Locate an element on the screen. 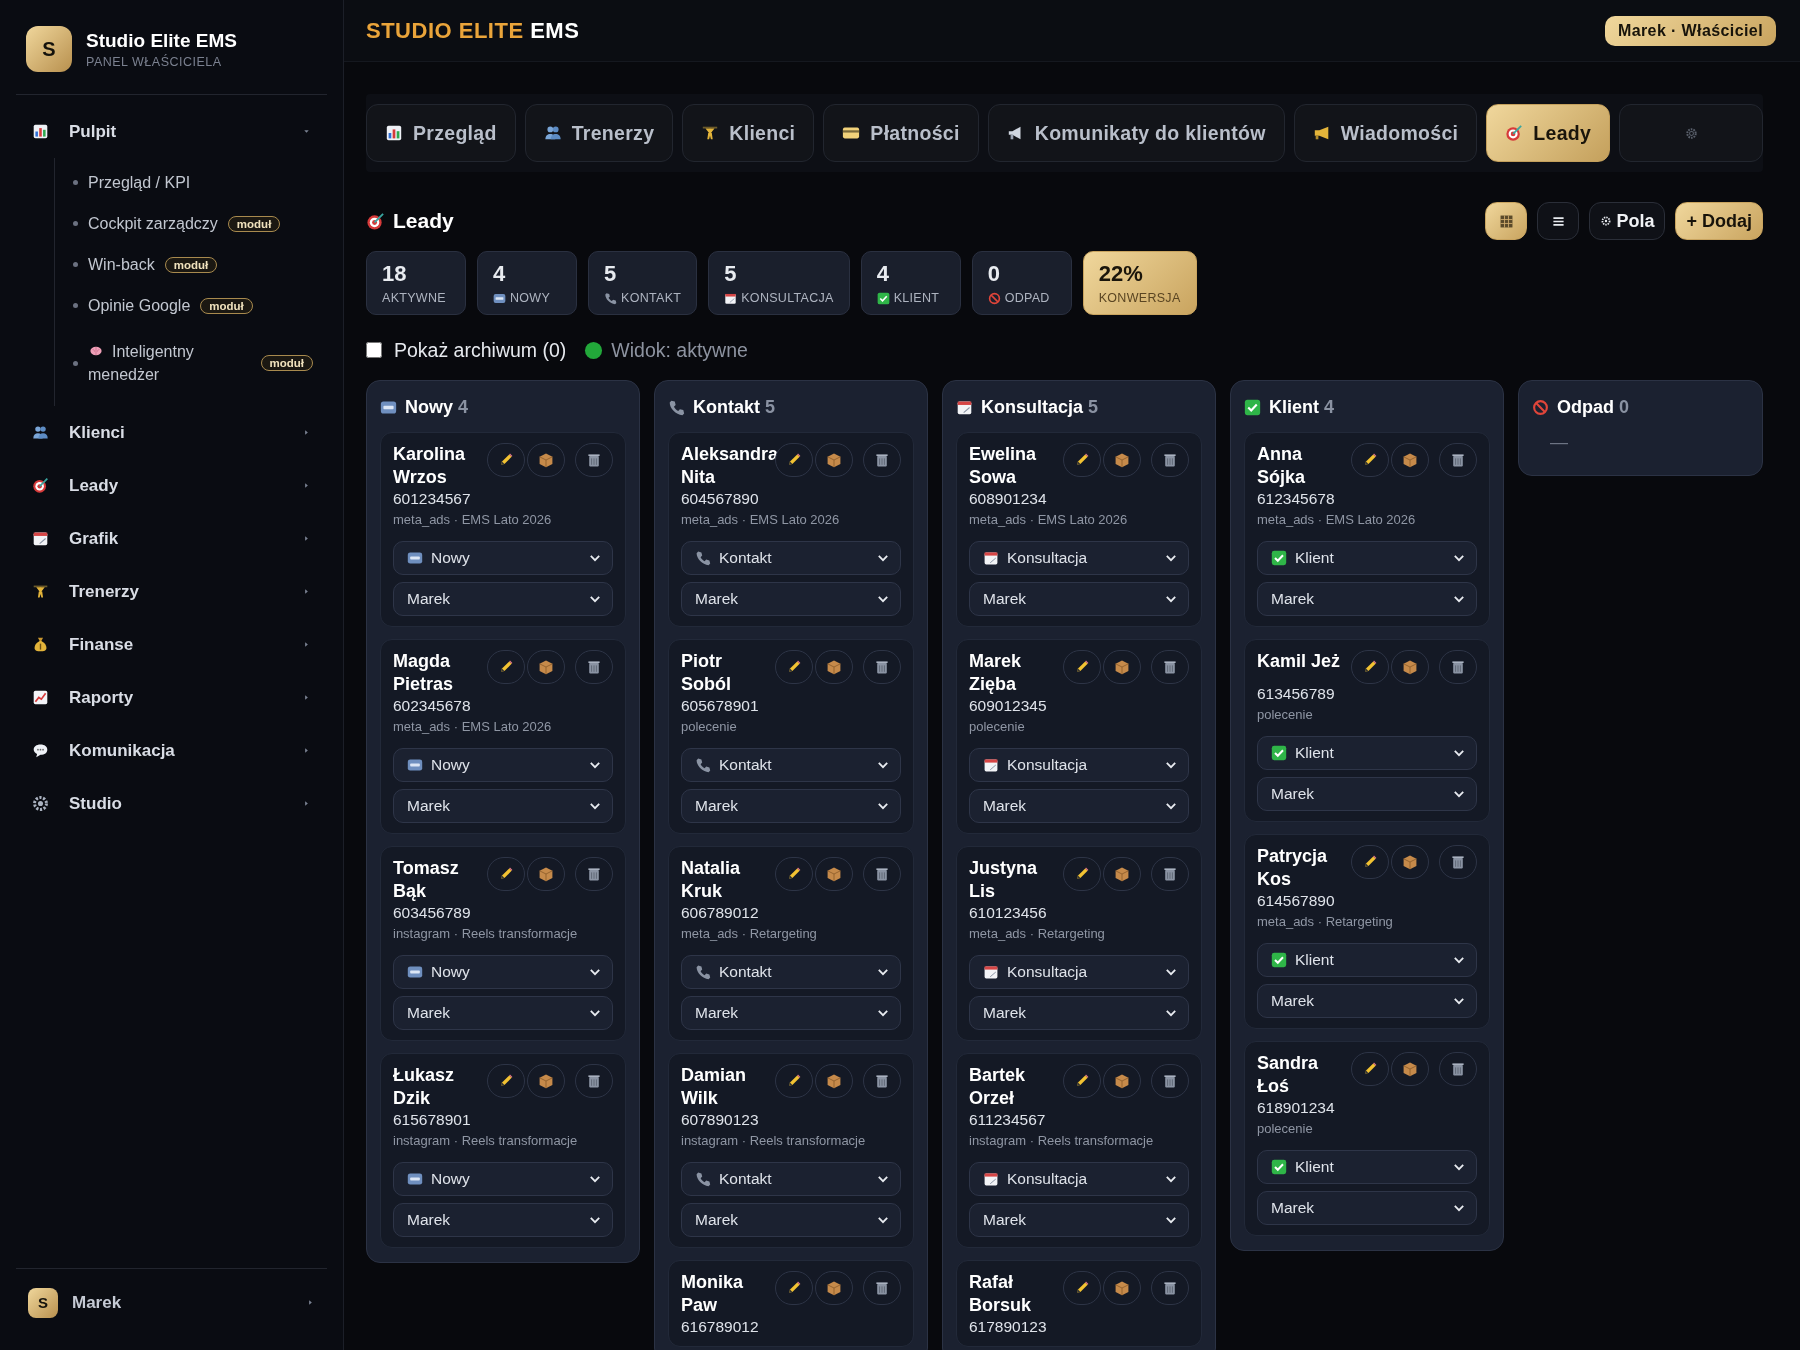 This screenshot has height=1350, width=1800. user-menu: S Marek is located at coordinates (171, 1305).